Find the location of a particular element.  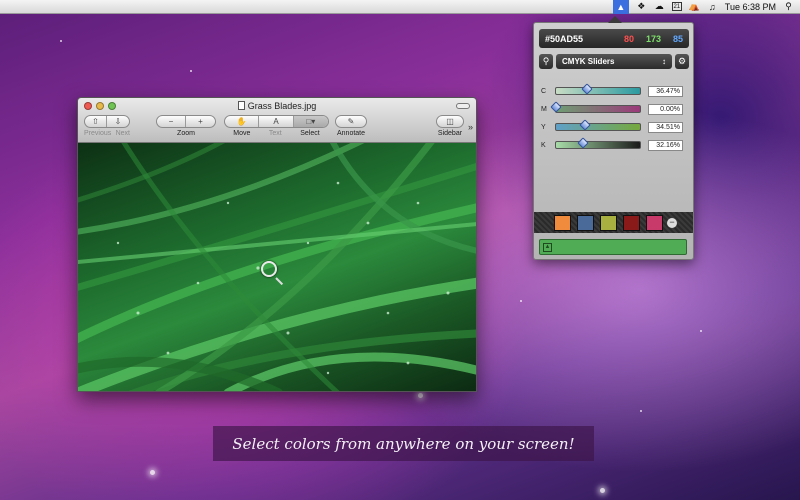

green-value: 173 is located at coordinates (653, 38).